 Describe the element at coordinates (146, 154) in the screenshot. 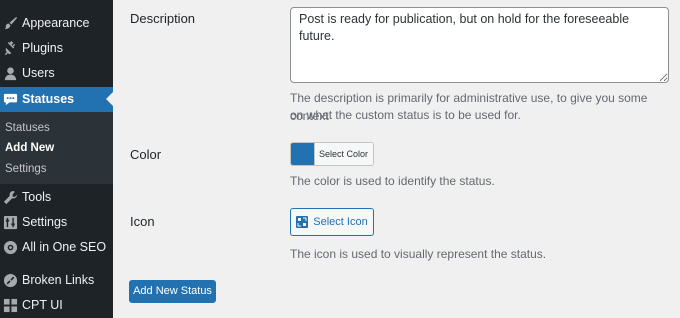

I see `color-label: Color` at that location.